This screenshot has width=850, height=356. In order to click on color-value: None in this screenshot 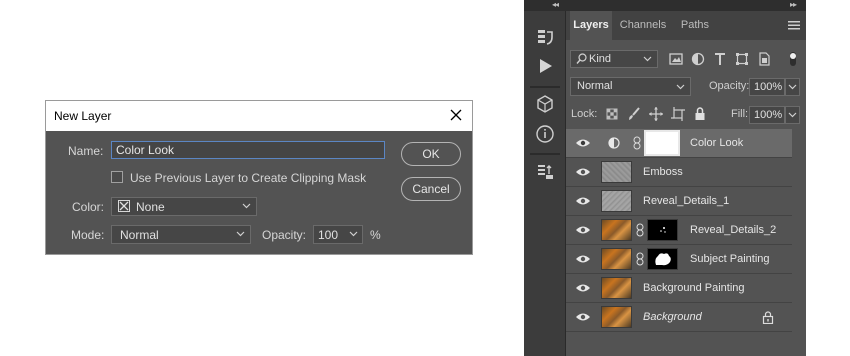, I will do `click(150, 207)`.